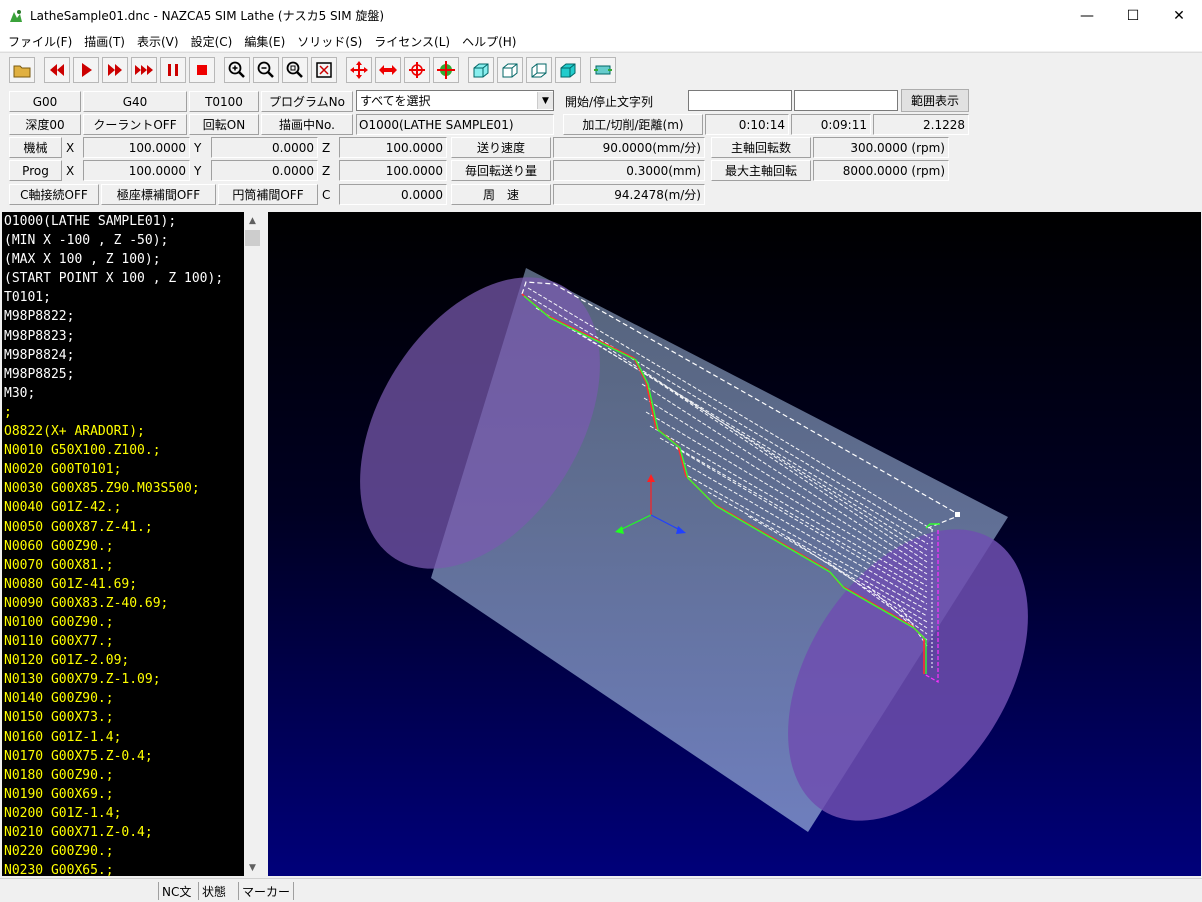 Image resolution: width=1202 pixels, height=902 pixels. What do you see at coordinates (59, 718) in the screenshot?
I see `code-line: N0150 G00X73.;` at bounding box center [59, 718].